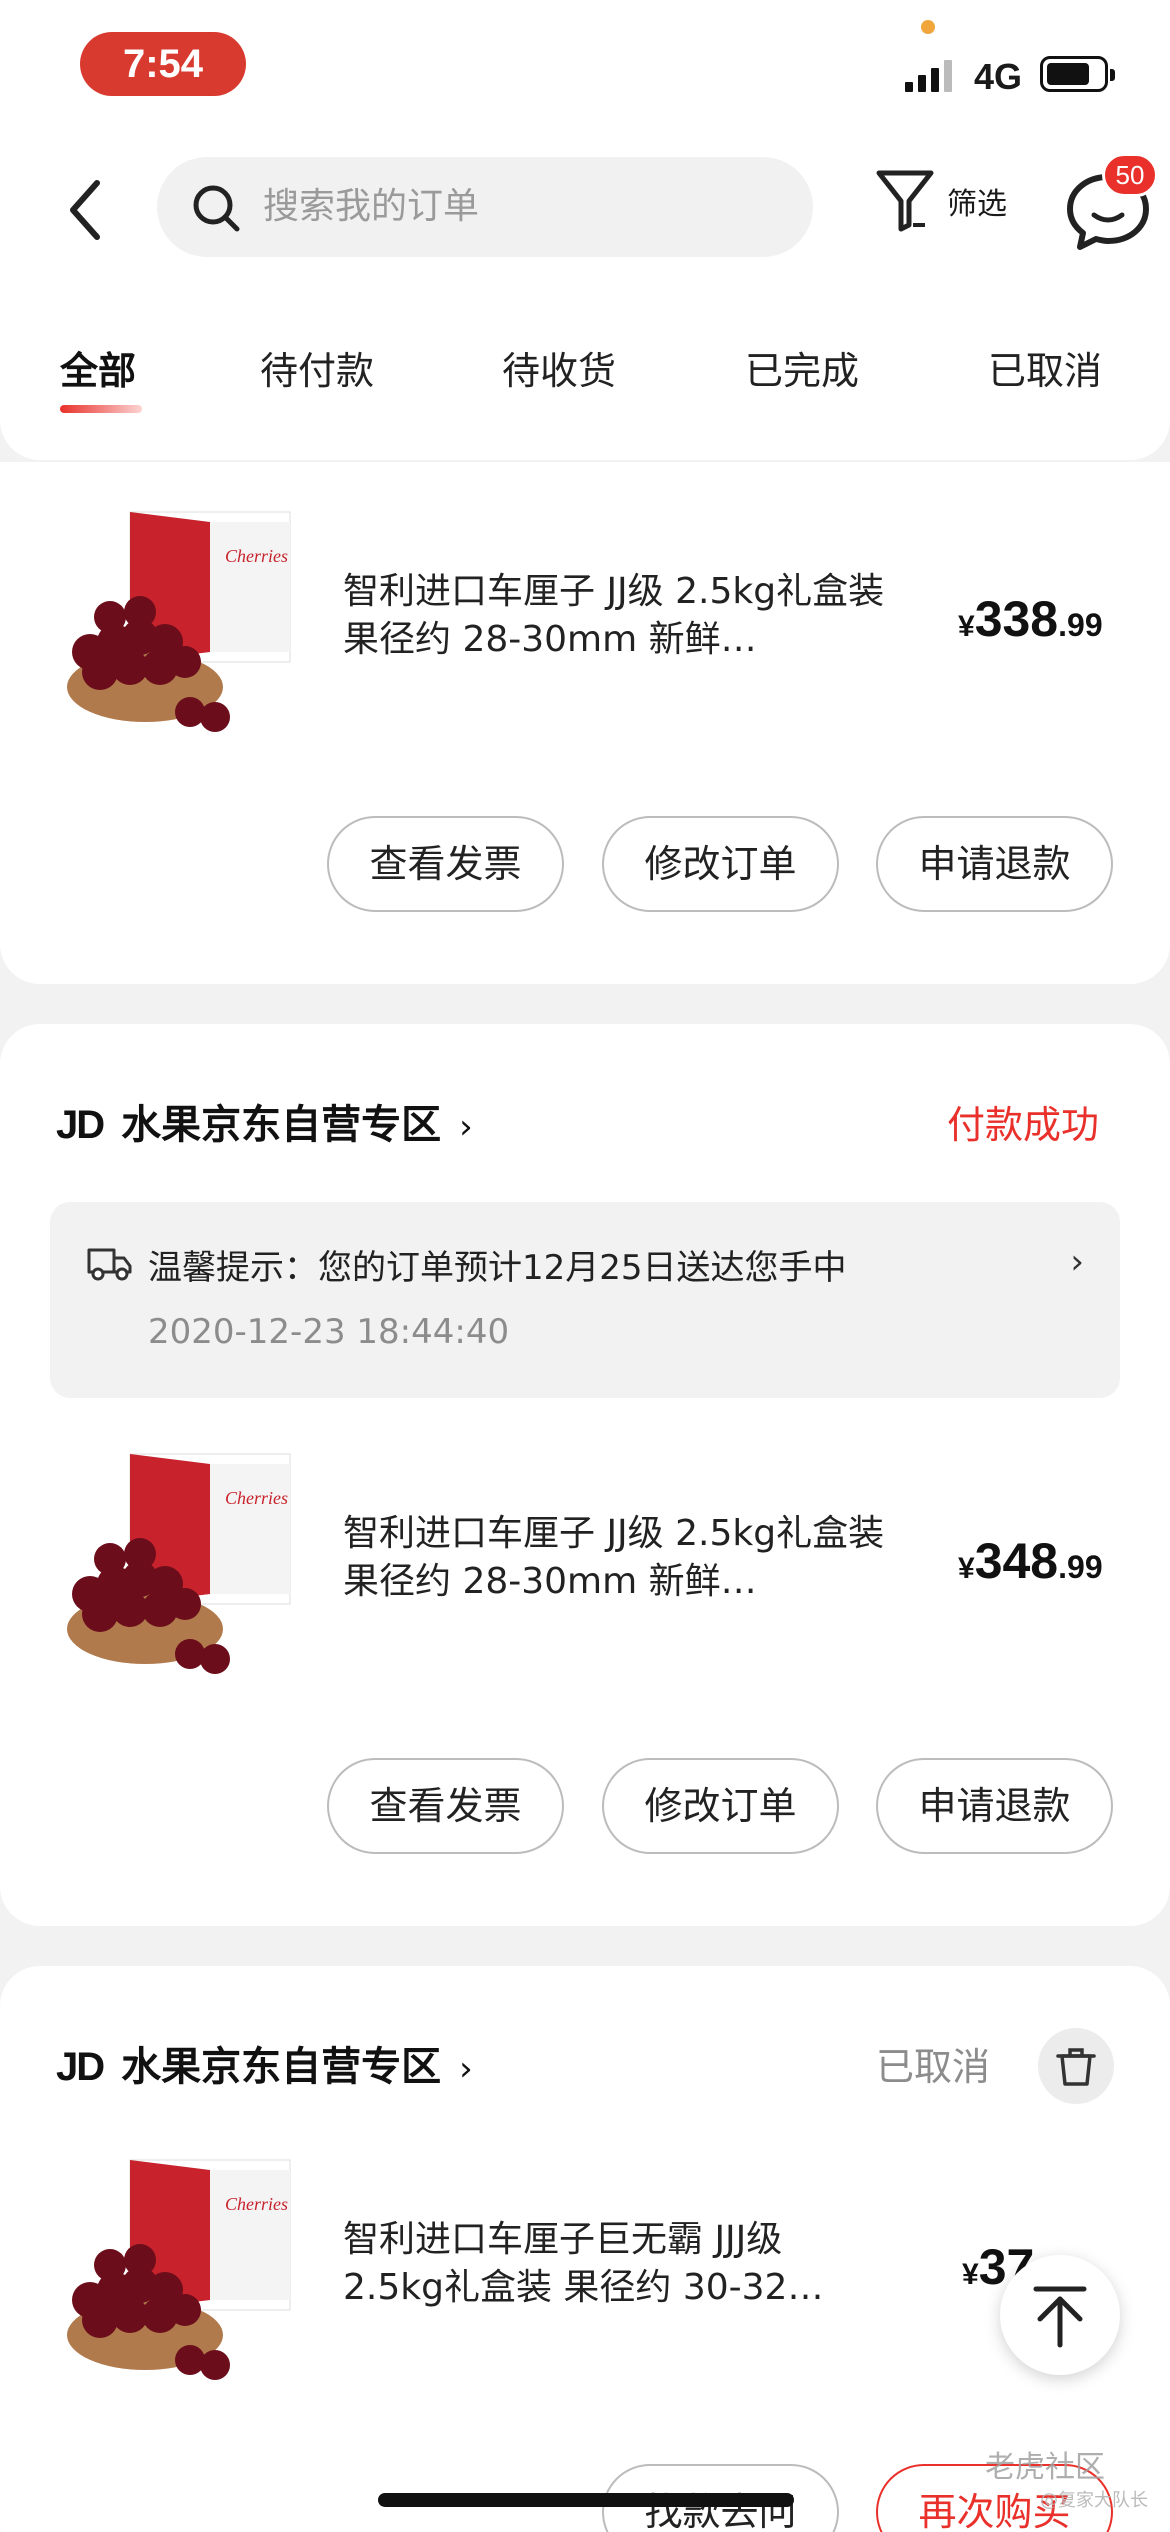  I want to click on filter-icon, so click(905, 201).